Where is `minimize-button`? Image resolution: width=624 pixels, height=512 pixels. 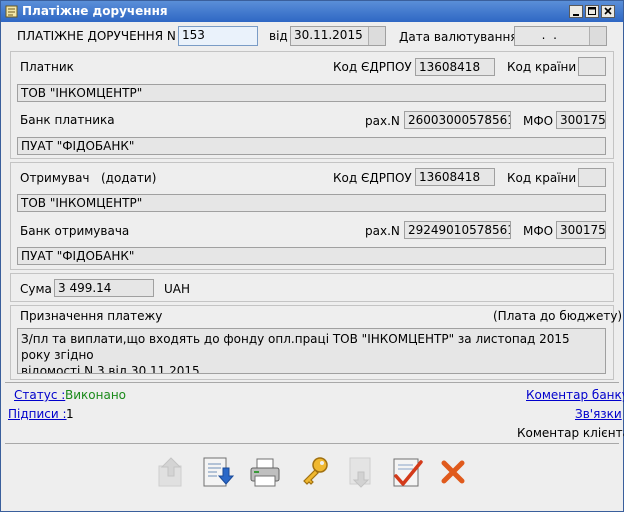 minimize-button is located at coordinates (576, 11).